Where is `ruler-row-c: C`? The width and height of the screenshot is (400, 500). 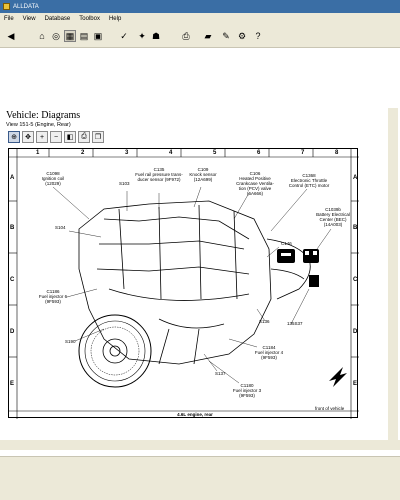
ruler-row-c: C is located at coordinates (12, 280).